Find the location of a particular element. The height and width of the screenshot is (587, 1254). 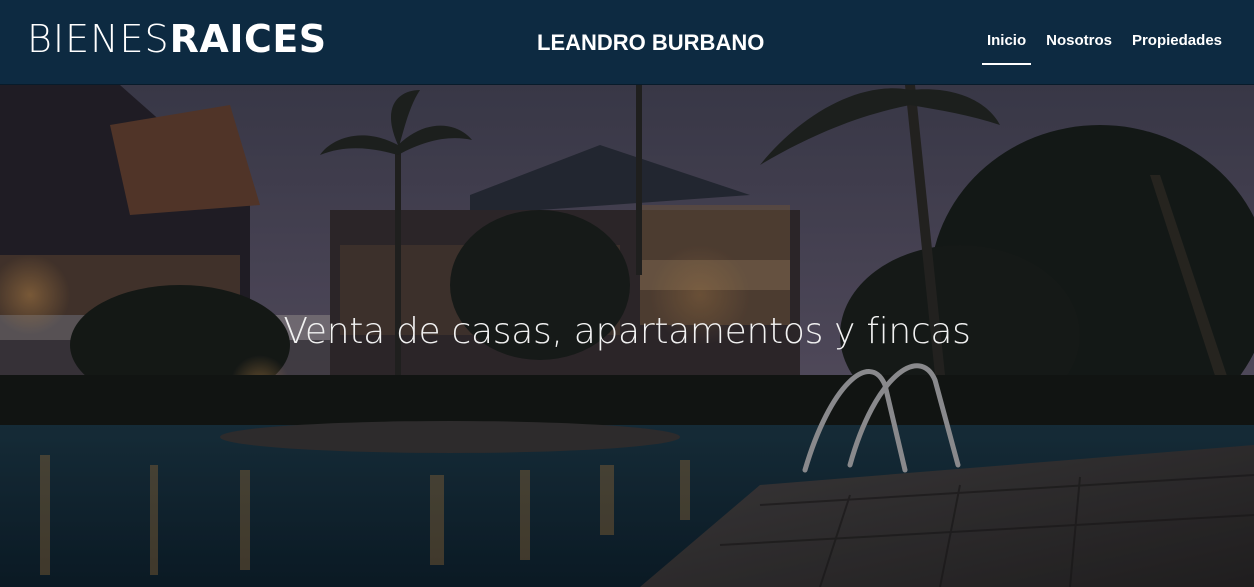

logo-bold-text: RAICES is located at coordinates (248, 39).